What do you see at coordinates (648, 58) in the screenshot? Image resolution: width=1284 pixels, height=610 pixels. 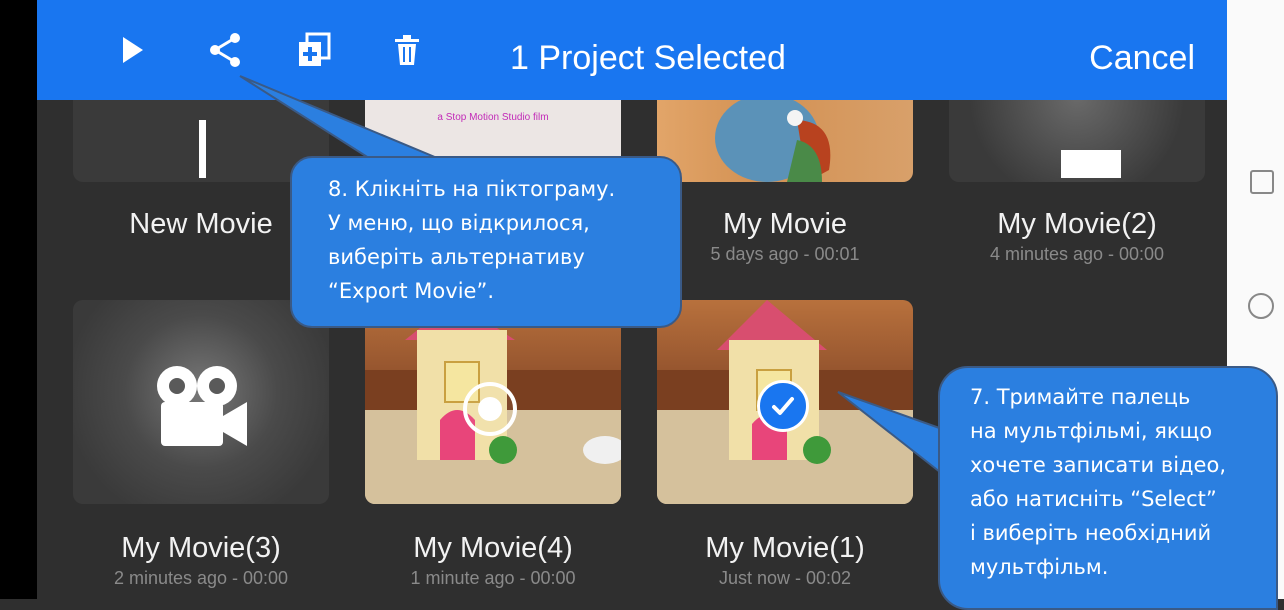 I see `toolbar-title: 1 Project Selected` at bounding box center [648, 58].